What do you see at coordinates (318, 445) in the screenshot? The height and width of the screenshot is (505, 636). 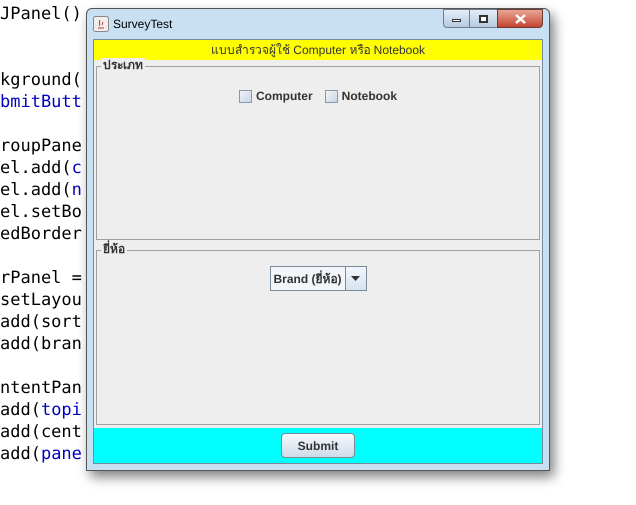 I see `submit-button: Submit` at bounding box center [318, 445].